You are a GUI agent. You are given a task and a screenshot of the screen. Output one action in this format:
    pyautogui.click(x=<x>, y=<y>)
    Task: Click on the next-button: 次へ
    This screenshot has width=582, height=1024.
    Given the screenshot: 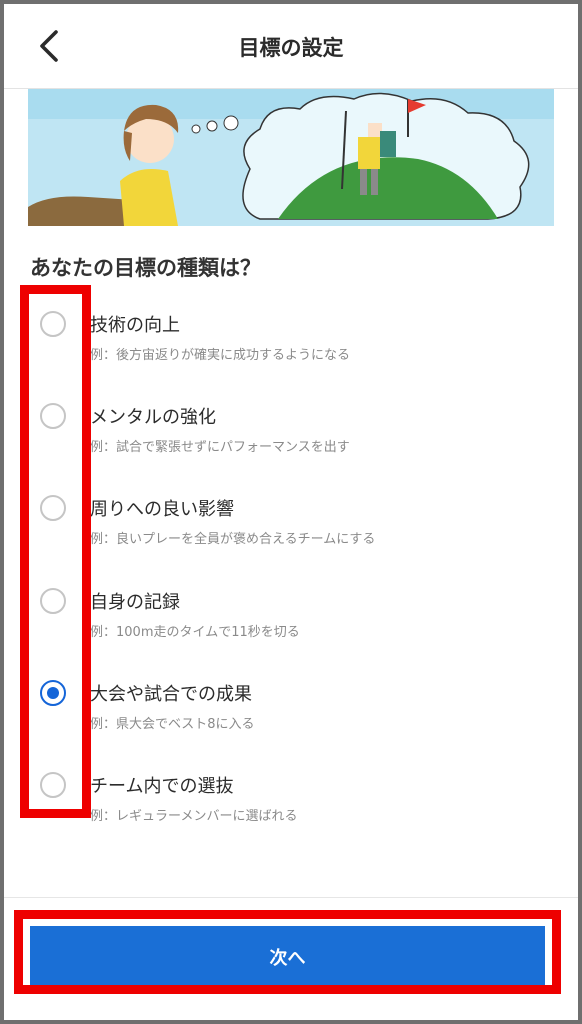 What is the action you would take?
    pyautogui.click(x=287, y=957)
    